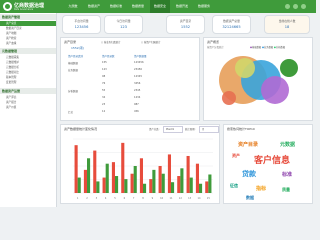 The height and width of the screenshot is (240, 320). Describe the element at coordinates (81, 27) in the screenshot. I see `stat-value: 123456` at that location.